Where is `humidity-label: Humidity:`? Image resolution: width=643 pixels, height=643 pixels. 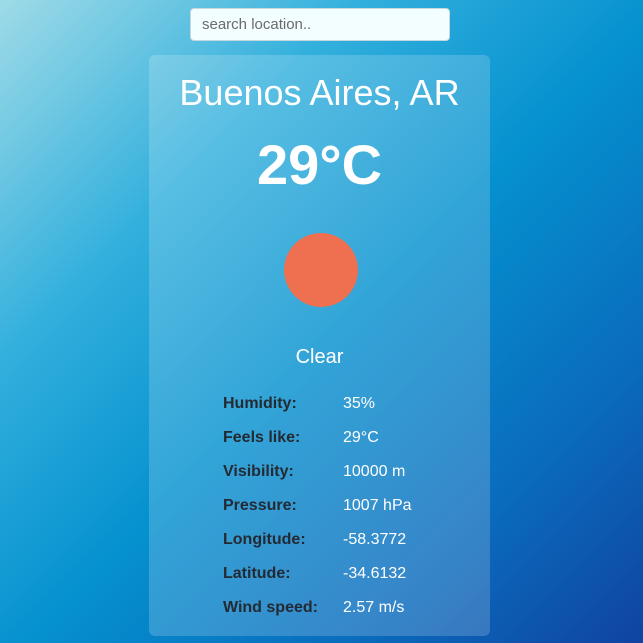 humidity-label: Humidity: is located at coordinates (260, 403).